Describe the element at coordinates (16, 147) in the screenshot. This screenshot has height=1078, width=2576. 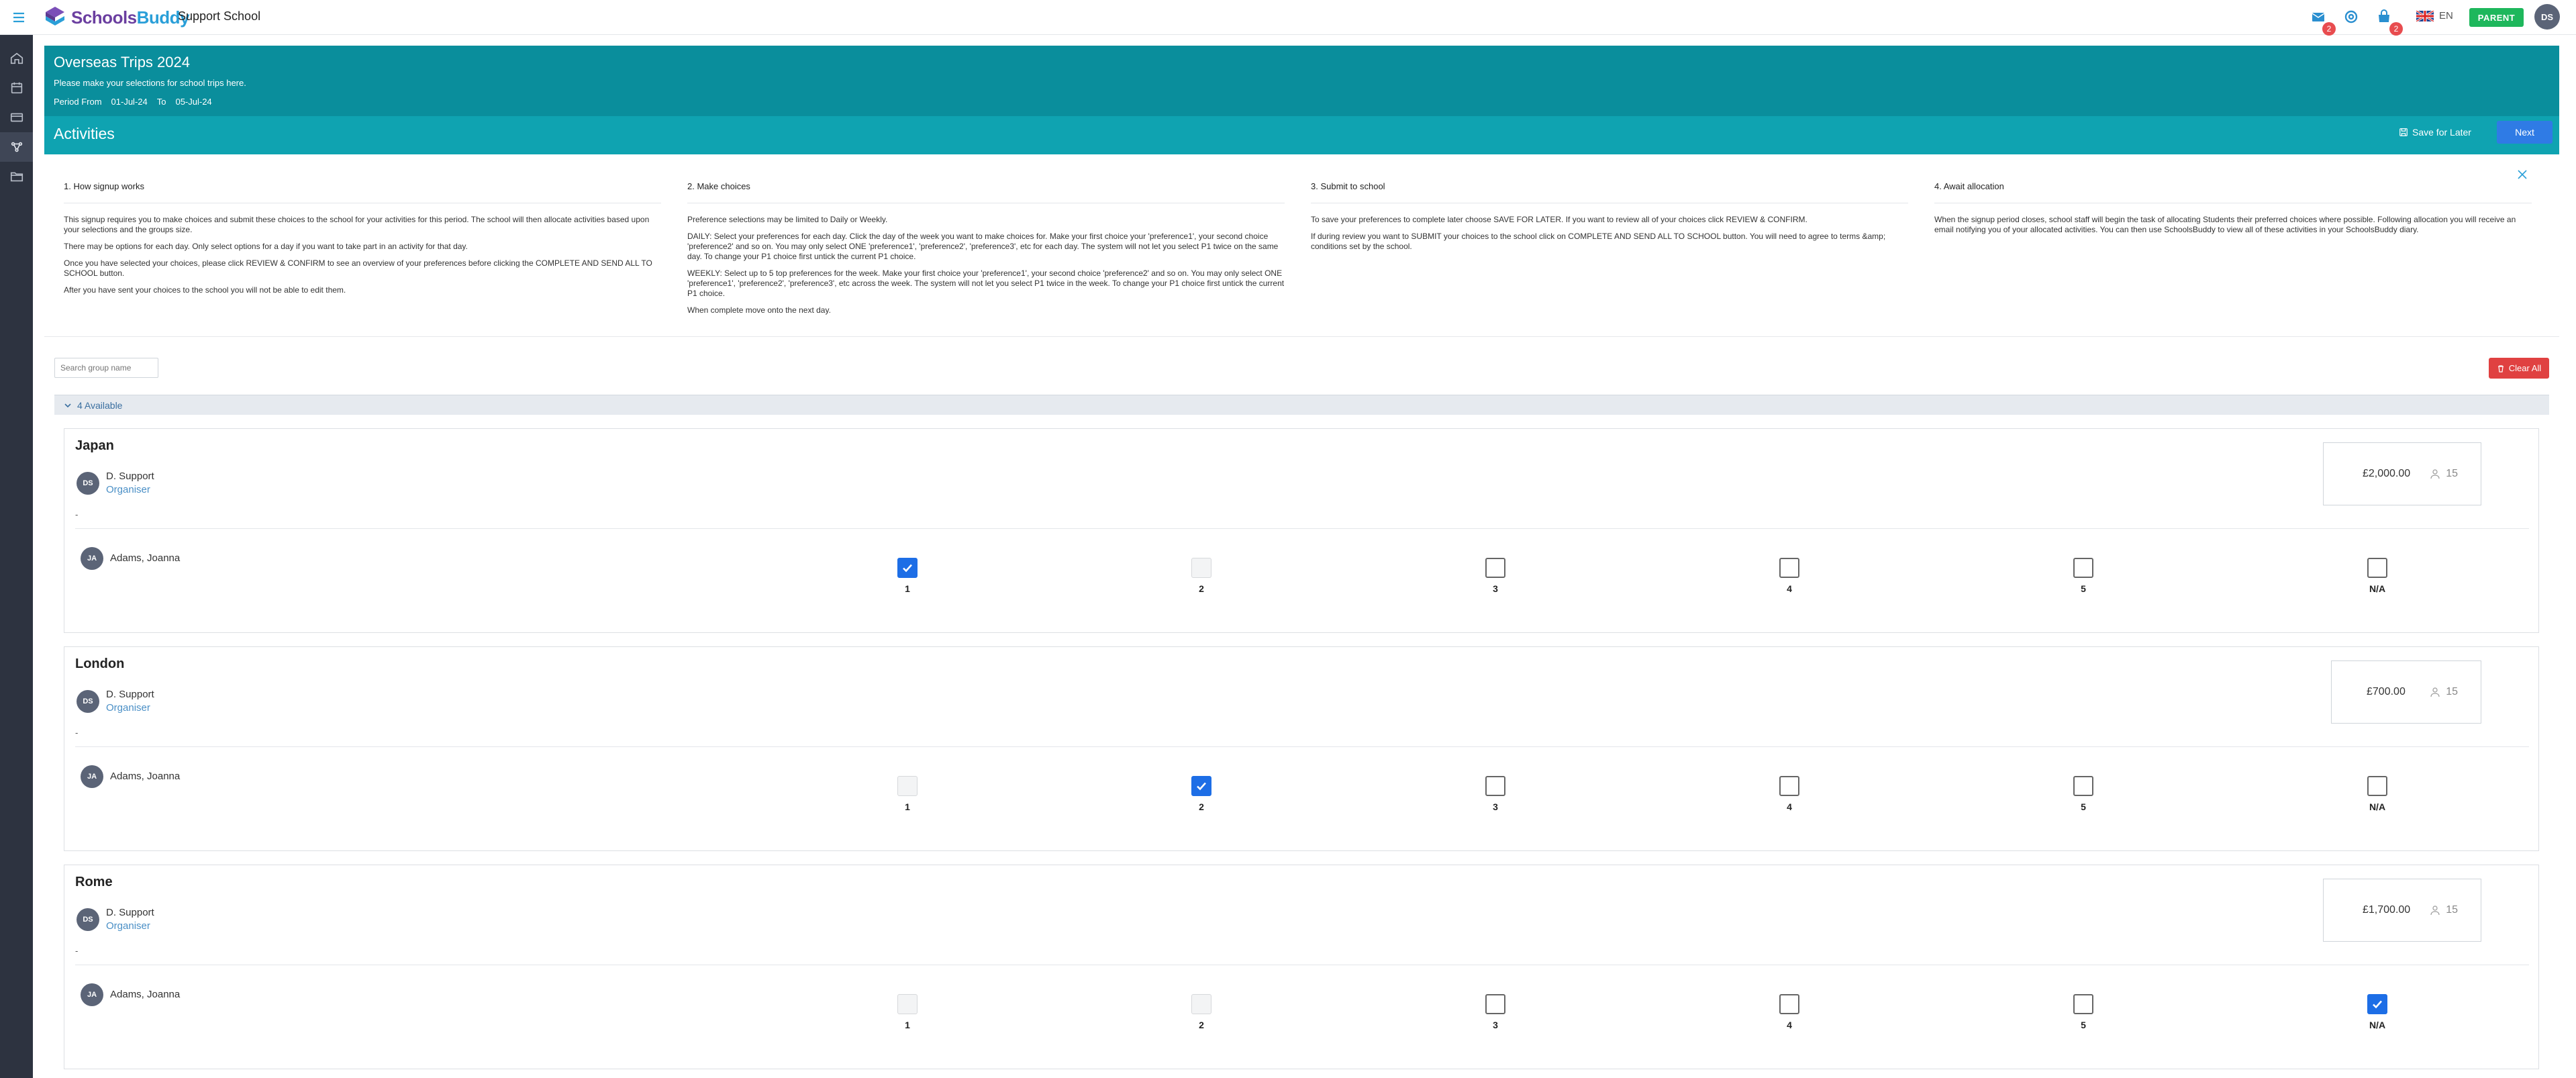
I see `sidebar-activities` at that location.